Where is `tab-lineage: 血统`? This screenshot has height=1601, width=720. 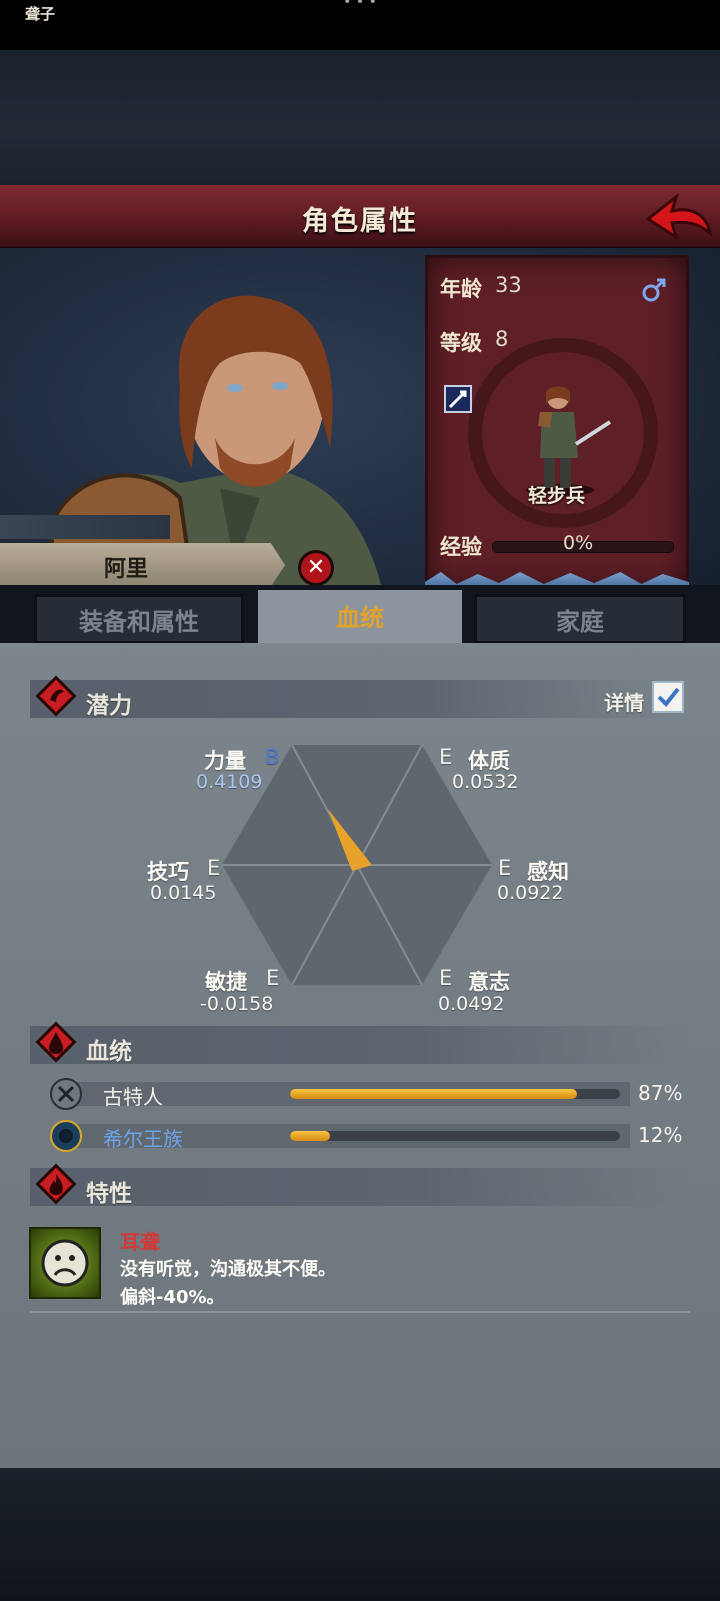 tab-lineage: 血统 is located at coordinates (360, 619).